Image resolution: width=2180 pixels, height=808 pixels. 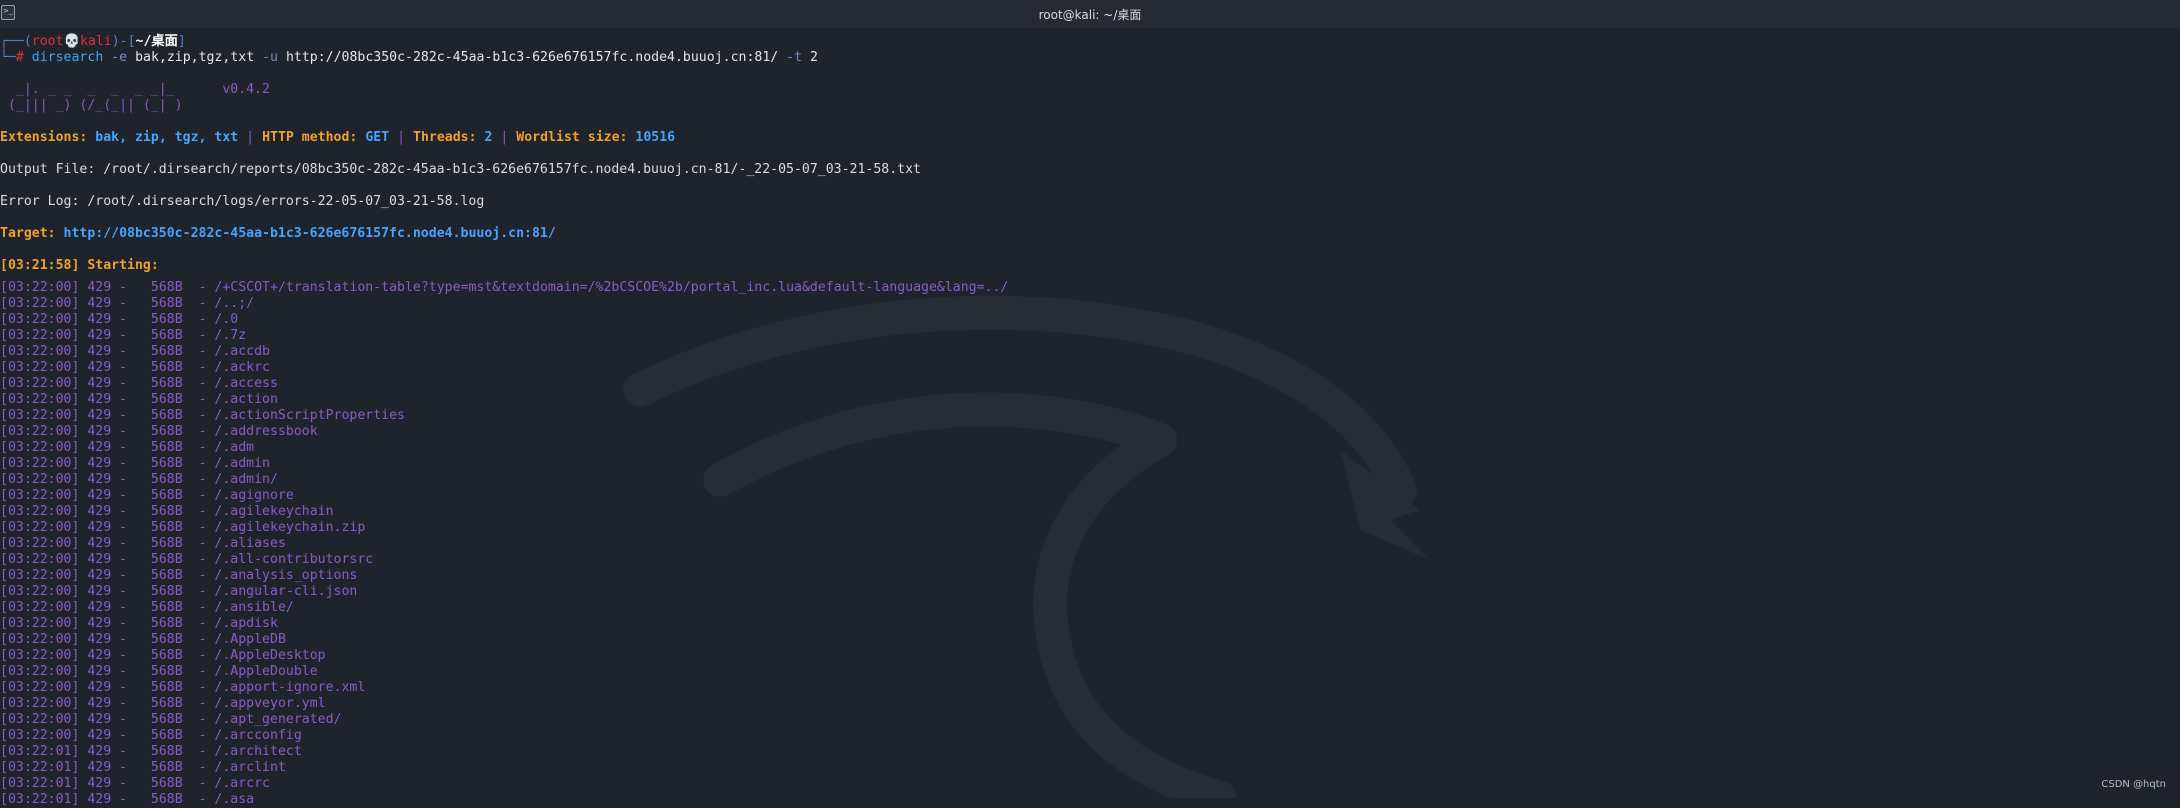 What do you see at coordinates (123, 335) in the screenshot?
I see `result-row: [03:22:00] 429 - 568B - /.7z` at bounding box center [123, 335].